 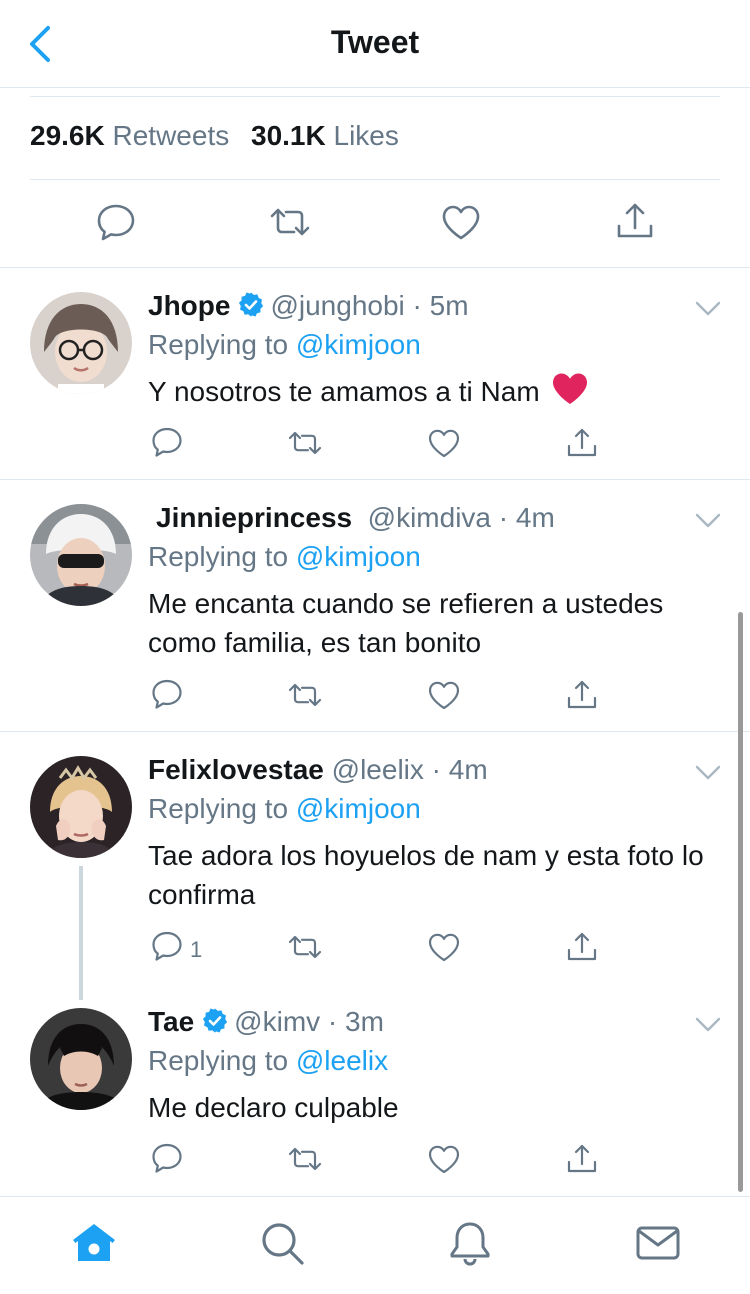 I want to click on timestamp: 5m, so click(x=449, y=305).